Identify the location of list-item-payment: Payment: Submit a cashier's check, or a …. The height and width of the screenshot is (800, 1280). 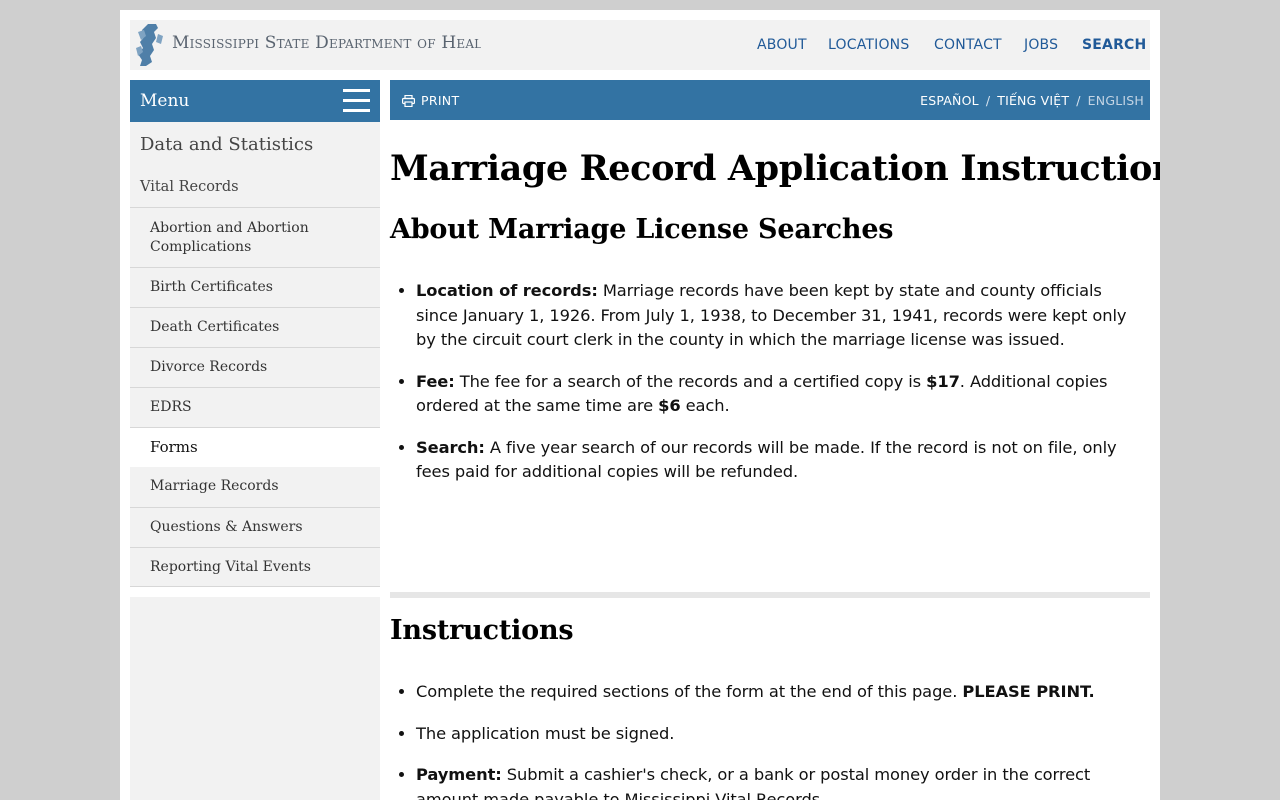
(781, 781).